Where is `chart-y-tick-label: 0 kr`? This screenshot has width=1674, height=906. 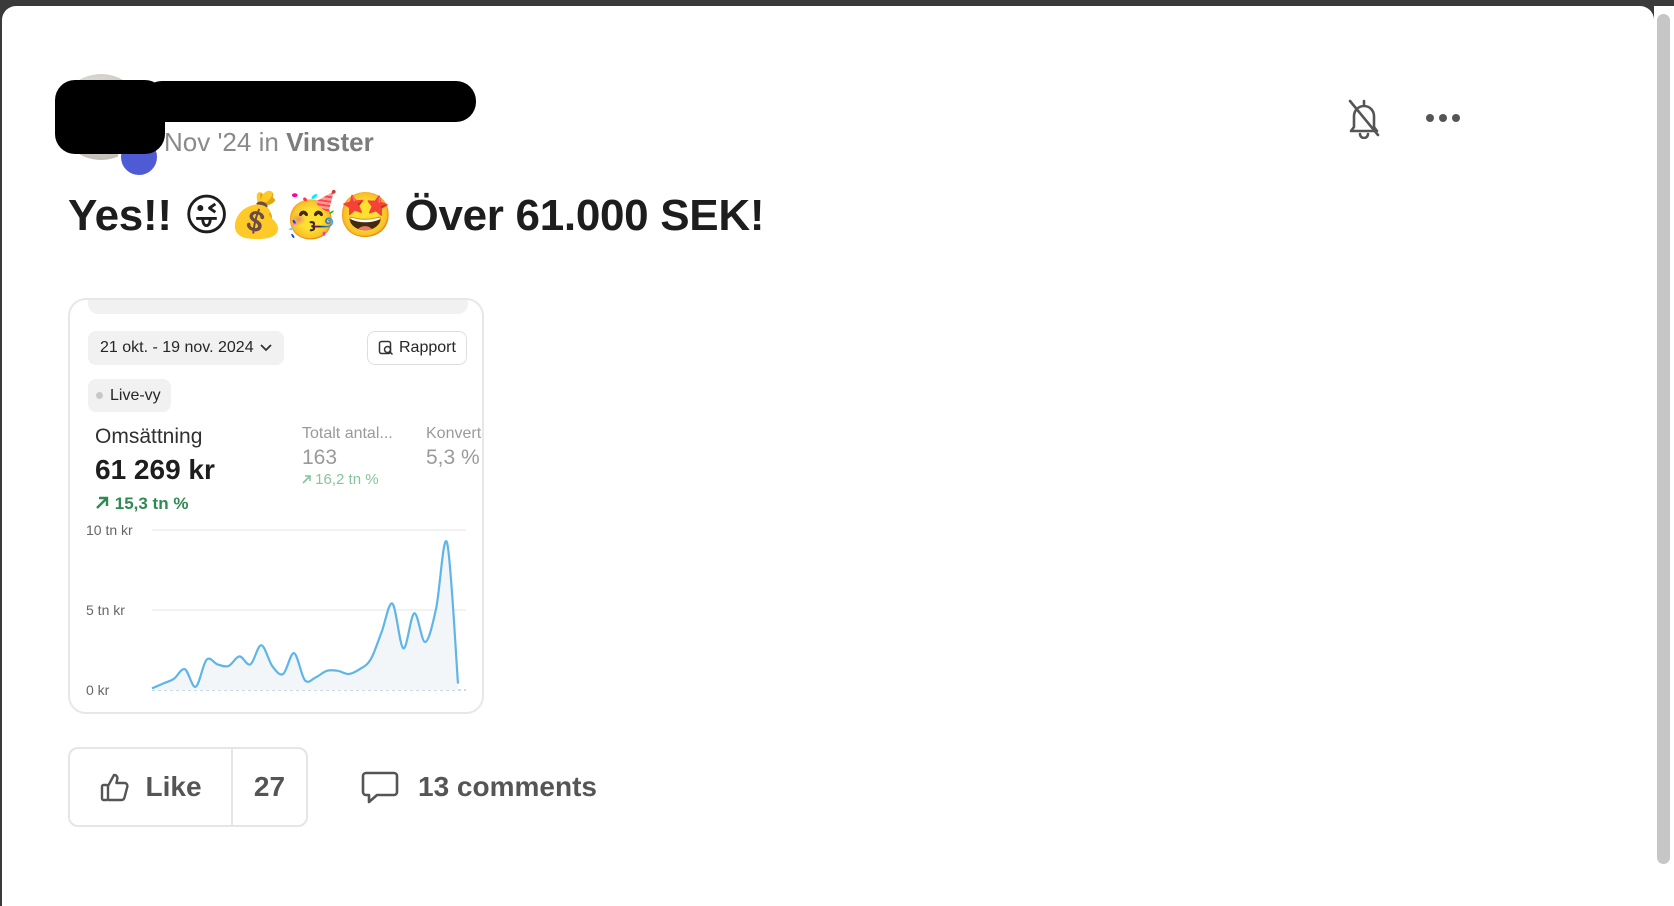
chart-y-tick-label: 0 kr is located at coordinates (98, 690).